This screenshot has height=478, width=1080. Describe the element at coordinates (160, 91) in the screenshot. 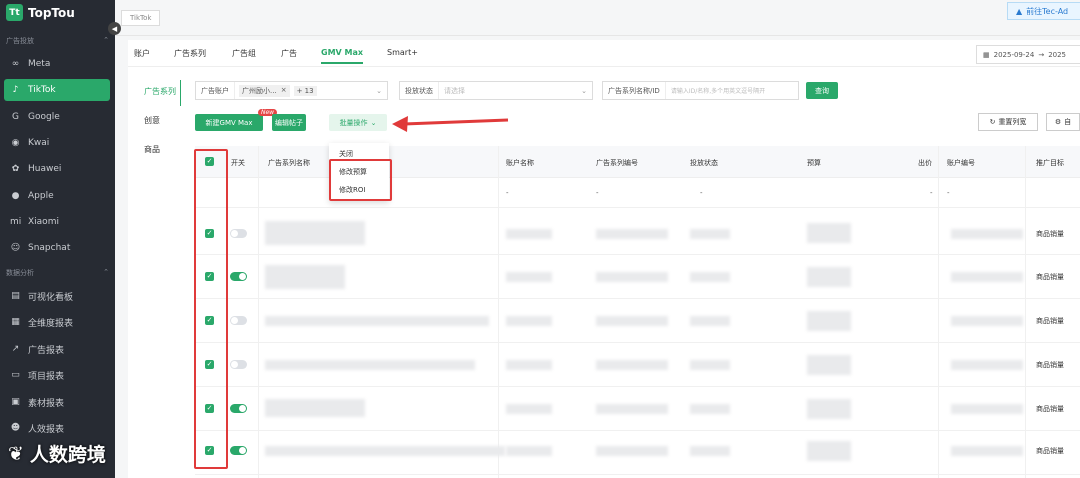

I see `leftnav-campaign: 广告系列` at that location.